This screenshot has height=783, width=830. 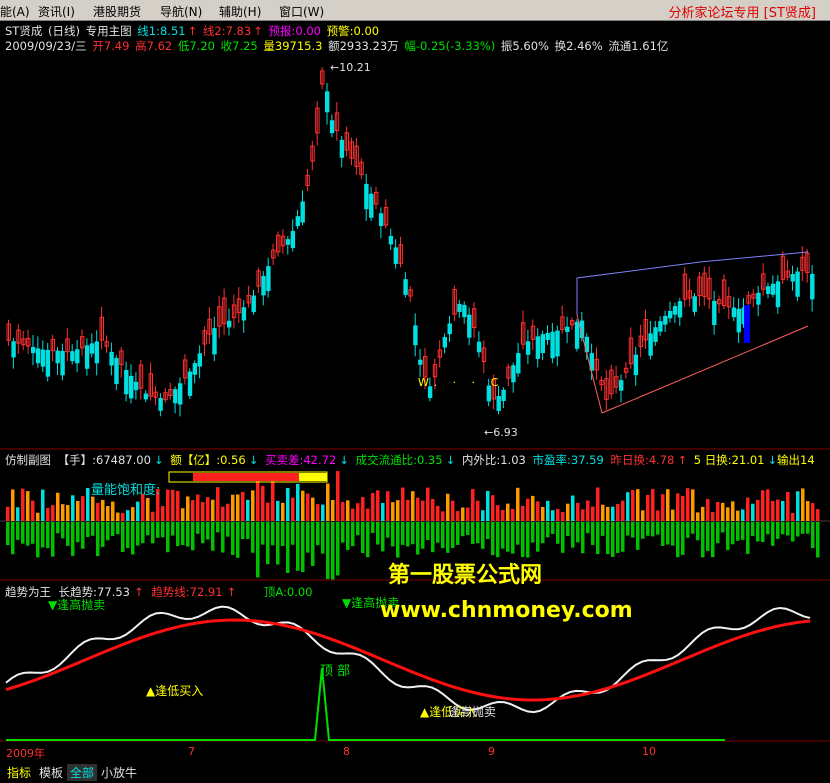 I want to click on sub-amount: 额【亿】:0.56, so click(x=208, y=460).